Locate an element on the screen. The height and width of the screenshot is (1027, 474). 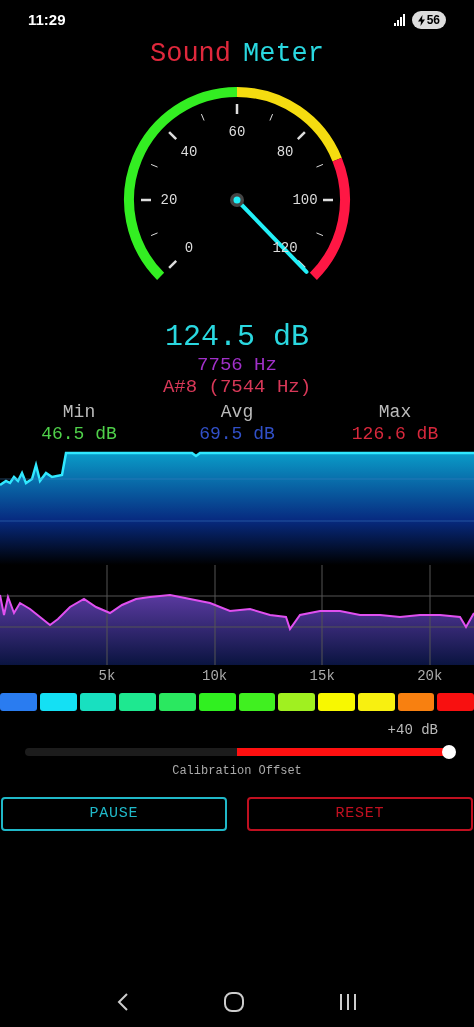
stat-label: Min is located at coordinates (79, 412).